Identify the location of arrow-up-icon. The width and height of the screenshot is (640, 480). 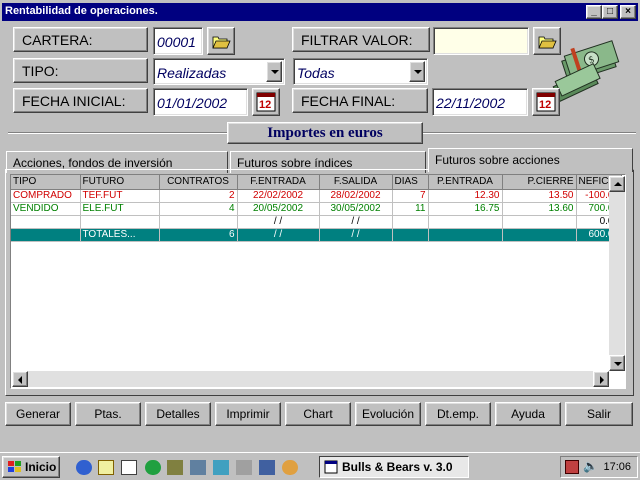
(618, 184).